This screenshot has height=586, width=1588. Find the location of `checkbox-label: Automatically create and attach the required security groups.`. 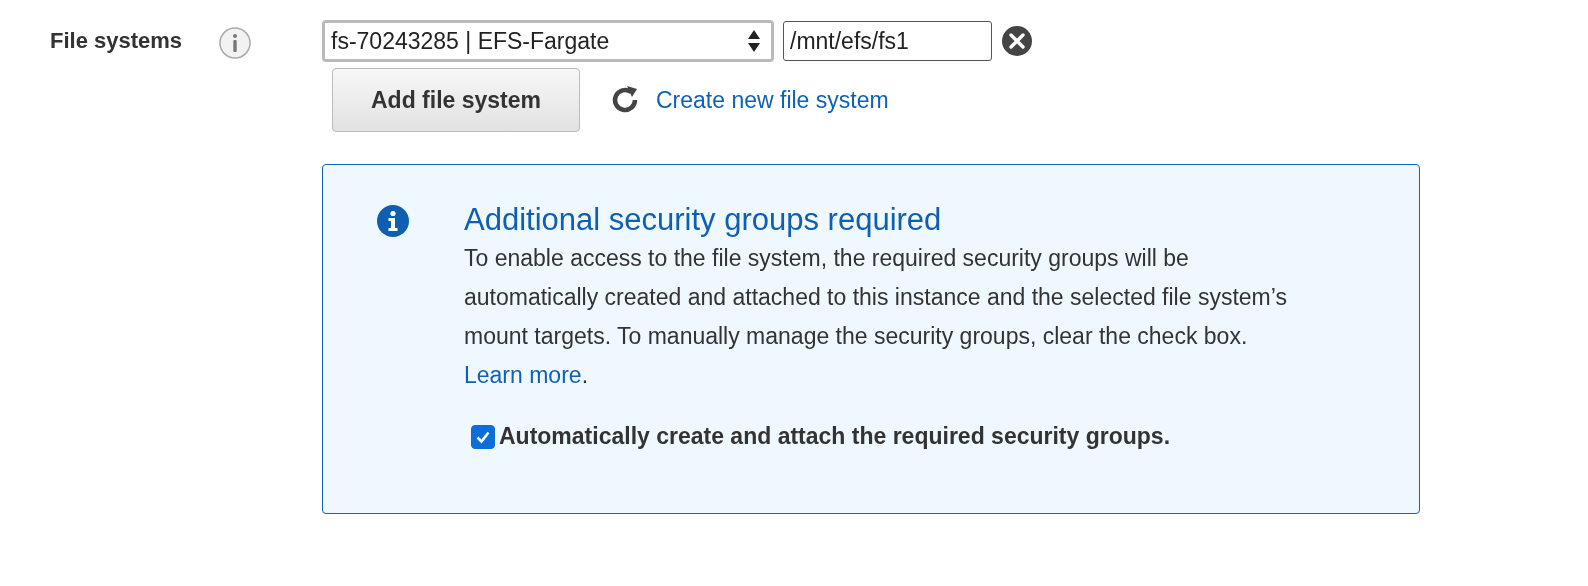

checkbox-label: Automatically create and attach the required security groups. is located at coordinates (835, 436).